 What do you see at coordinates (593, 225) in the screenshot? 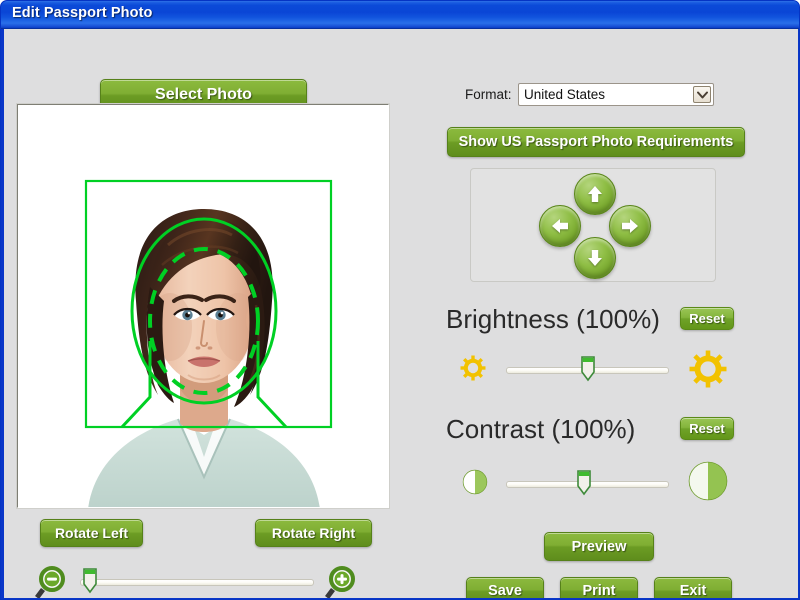
I see `photo-position-pad` at bounding box center [593, 225].